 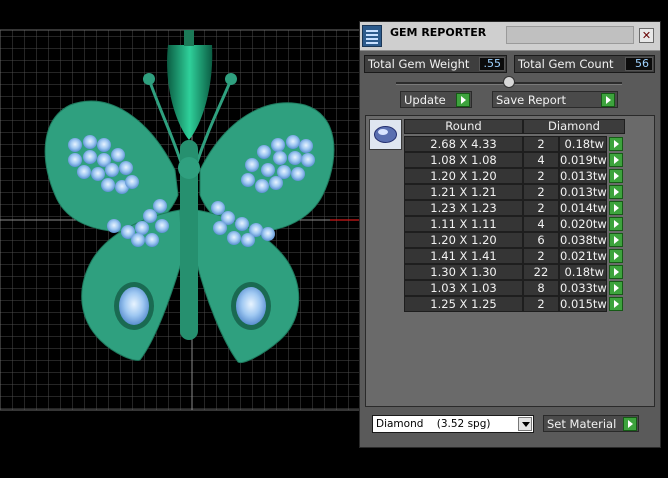 I want to click on gem-size-cell: 1.41 X 1.41, so click(x=463, y=256).